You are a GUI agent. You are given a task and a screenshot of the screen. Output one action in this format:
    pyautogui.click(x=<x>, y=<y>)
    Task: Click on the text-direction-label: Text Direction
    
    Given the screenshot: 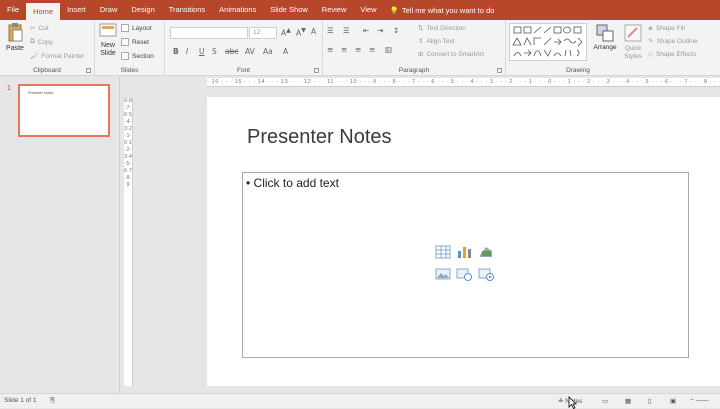 What is the action you would take?
    pyautogui.click(x=446, y=28)
    